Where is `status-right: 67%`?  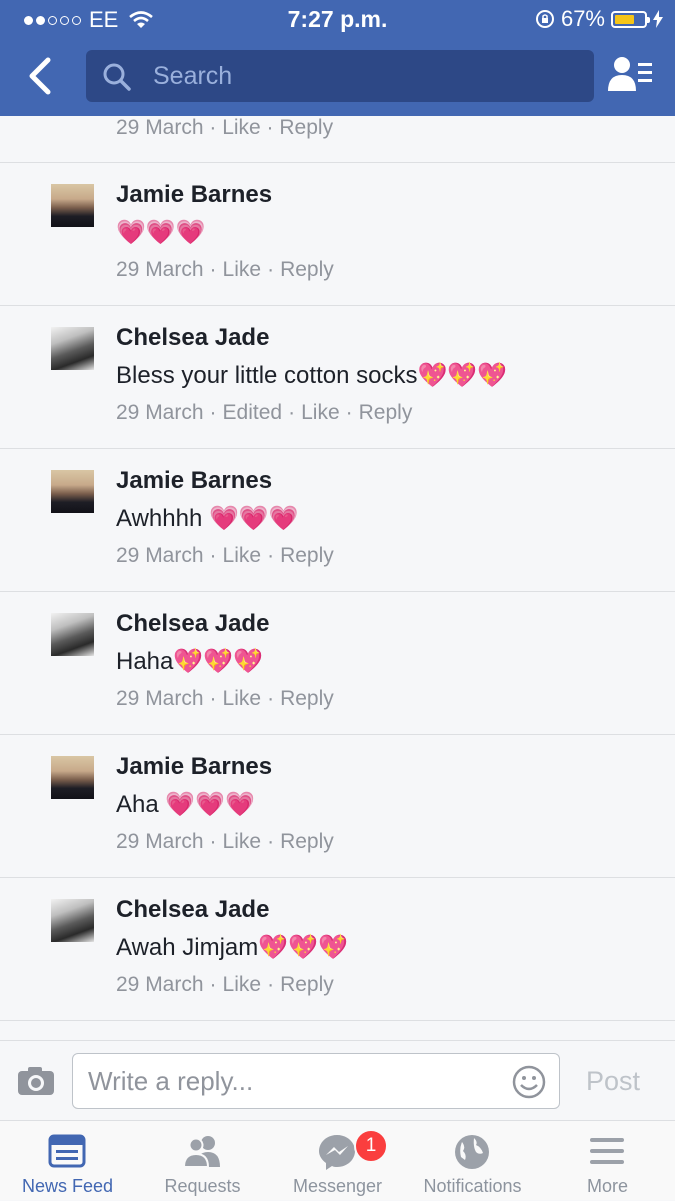
status-right: 67% is located at coordinates (599, 19).